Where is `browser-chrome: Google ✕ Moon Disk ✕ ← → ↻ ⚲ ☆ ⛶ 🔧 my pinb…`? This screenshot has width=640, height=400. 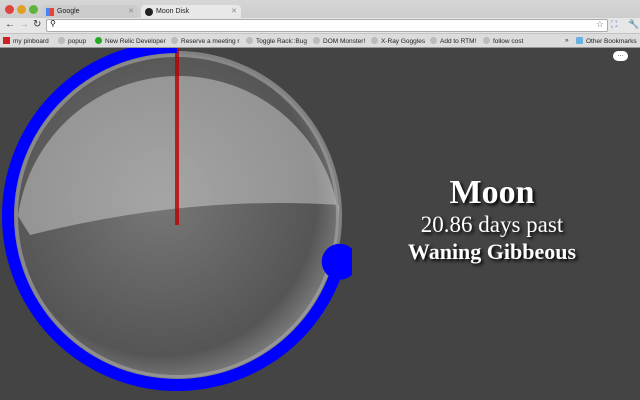
browser-chrome: Google ✕ Moon Disk ✕ ← → ↻ ⚲ ☆ ⛶ 🔧 my pinb… is located at coordinates (320, 24).